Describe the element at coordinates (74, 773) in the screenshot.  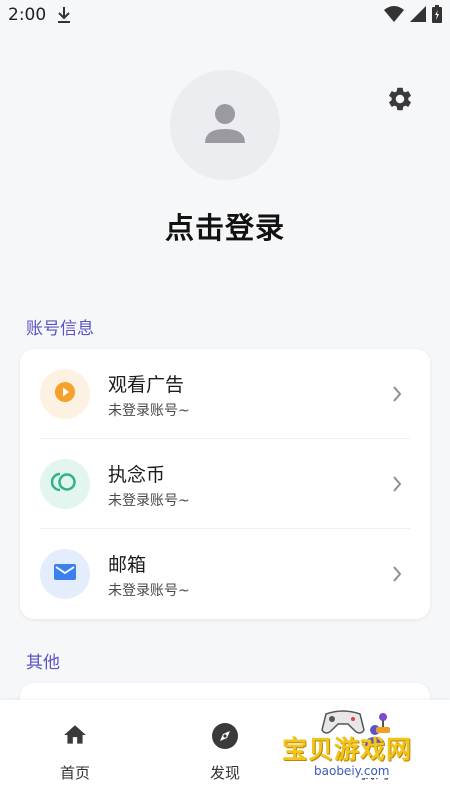
I see `nav-label: 首页` at that location.